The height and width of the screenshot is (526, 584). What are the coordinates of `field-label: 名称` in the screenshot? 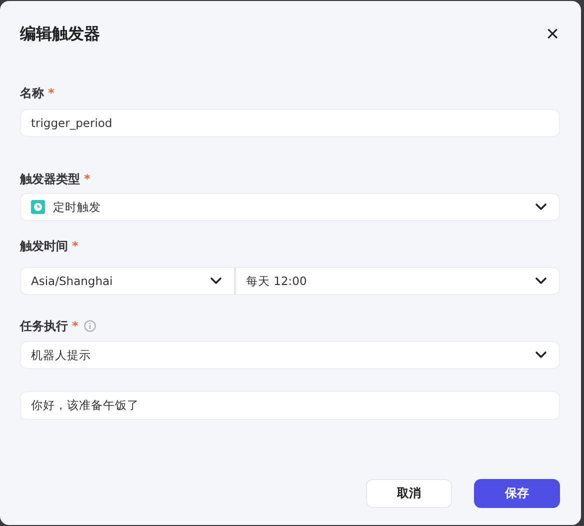 It's located at (32, 93).